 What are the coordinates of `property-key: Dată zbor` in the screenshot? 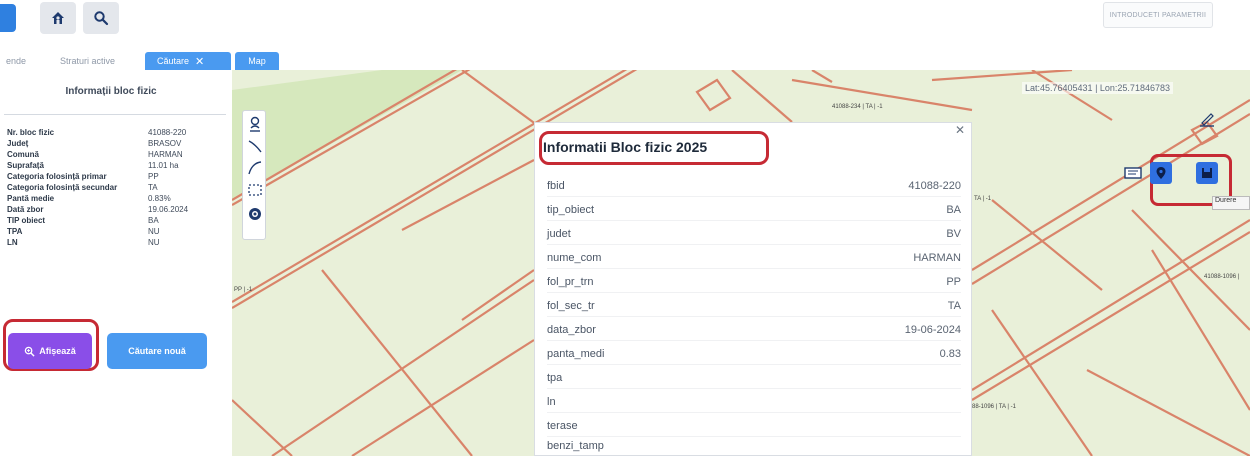 It's located at (25, 209).